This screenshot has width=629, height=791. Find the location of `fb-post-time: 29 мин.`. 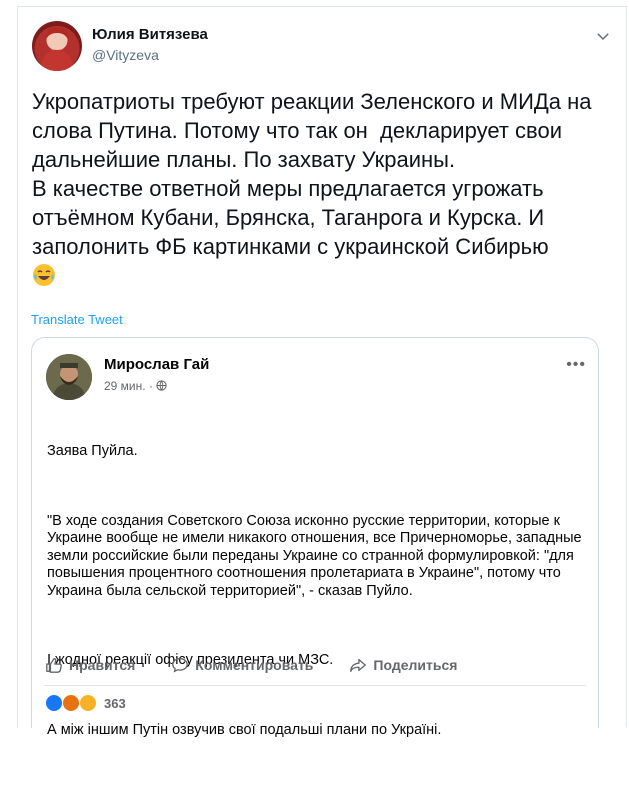

fb-post-time: 29 мин. is located at coordinates (125, 386).